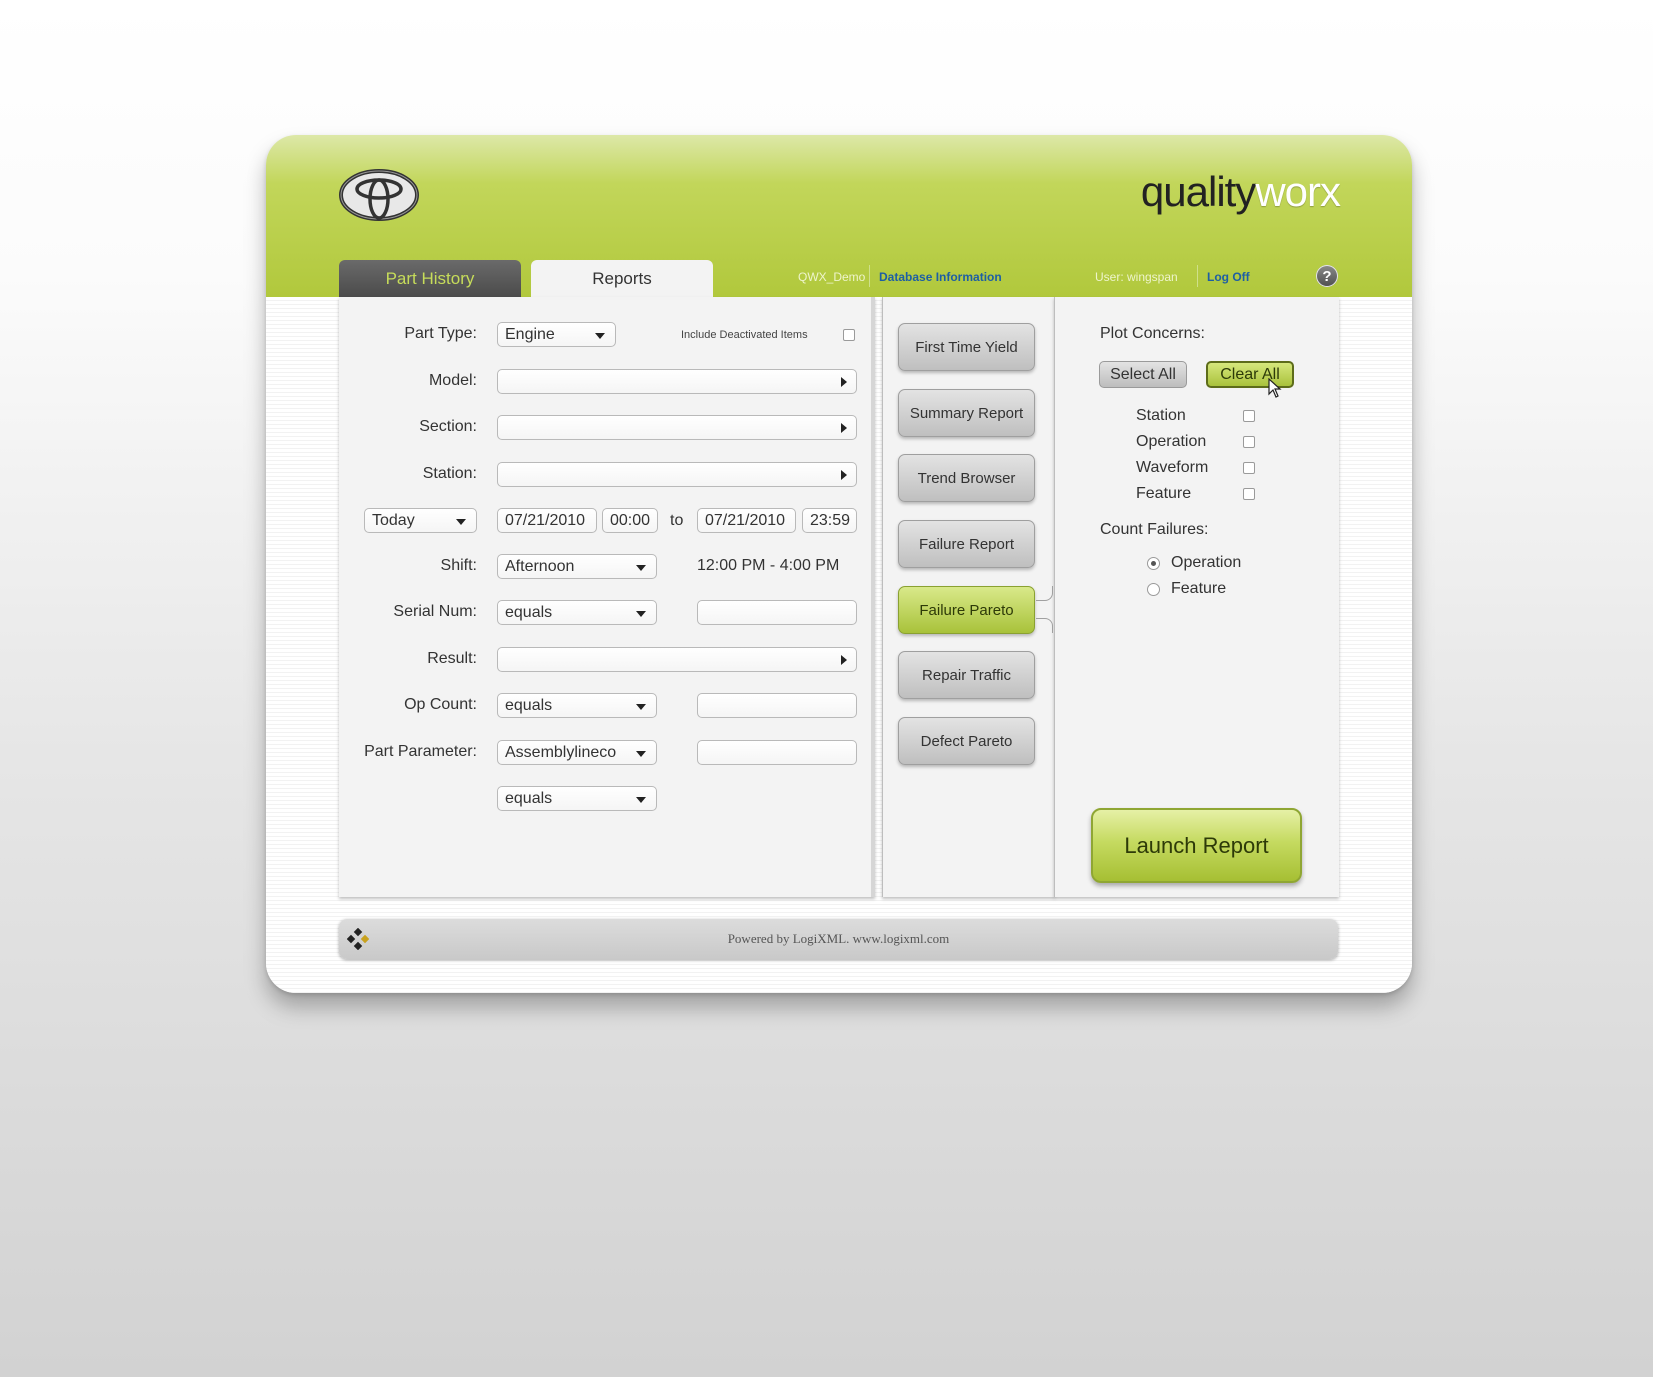  I want to click on op-count-label: Op Count:, so click(440, 704).